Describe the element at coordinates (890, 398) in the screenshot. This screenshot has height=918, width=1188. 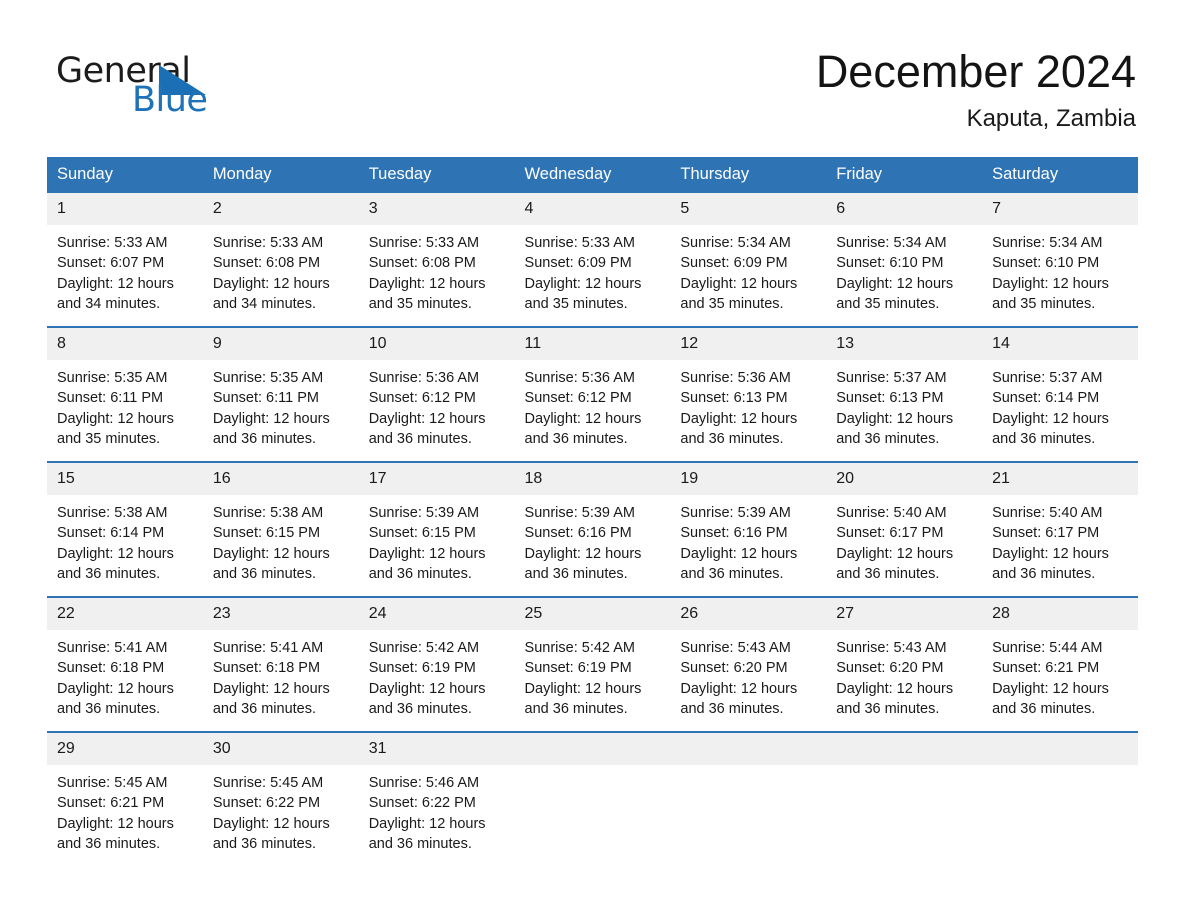
I see `sunset-text: Sunset: 6:13 PM` at that location.